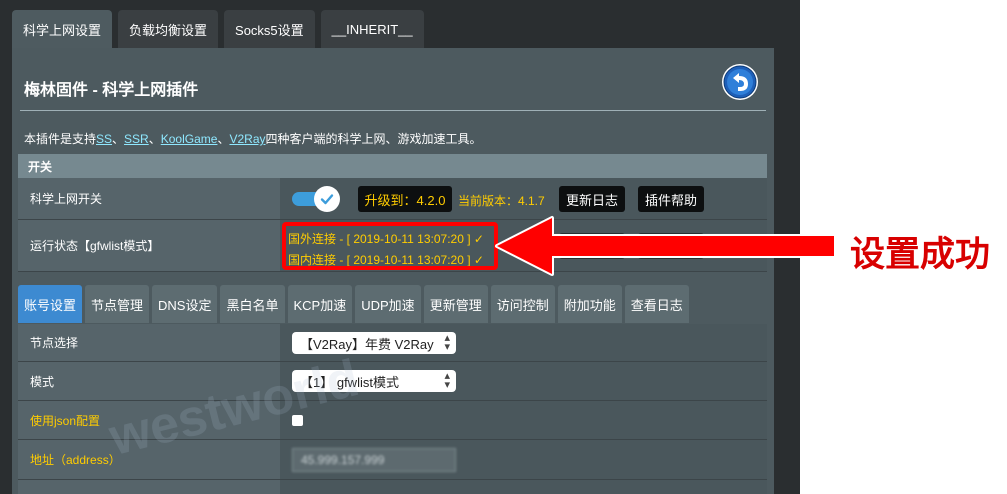 The image size is (1007, 494). Describe the element at coordinates (665, 246) in the screenshot. I see `annotation-arrow-icon` at that location.